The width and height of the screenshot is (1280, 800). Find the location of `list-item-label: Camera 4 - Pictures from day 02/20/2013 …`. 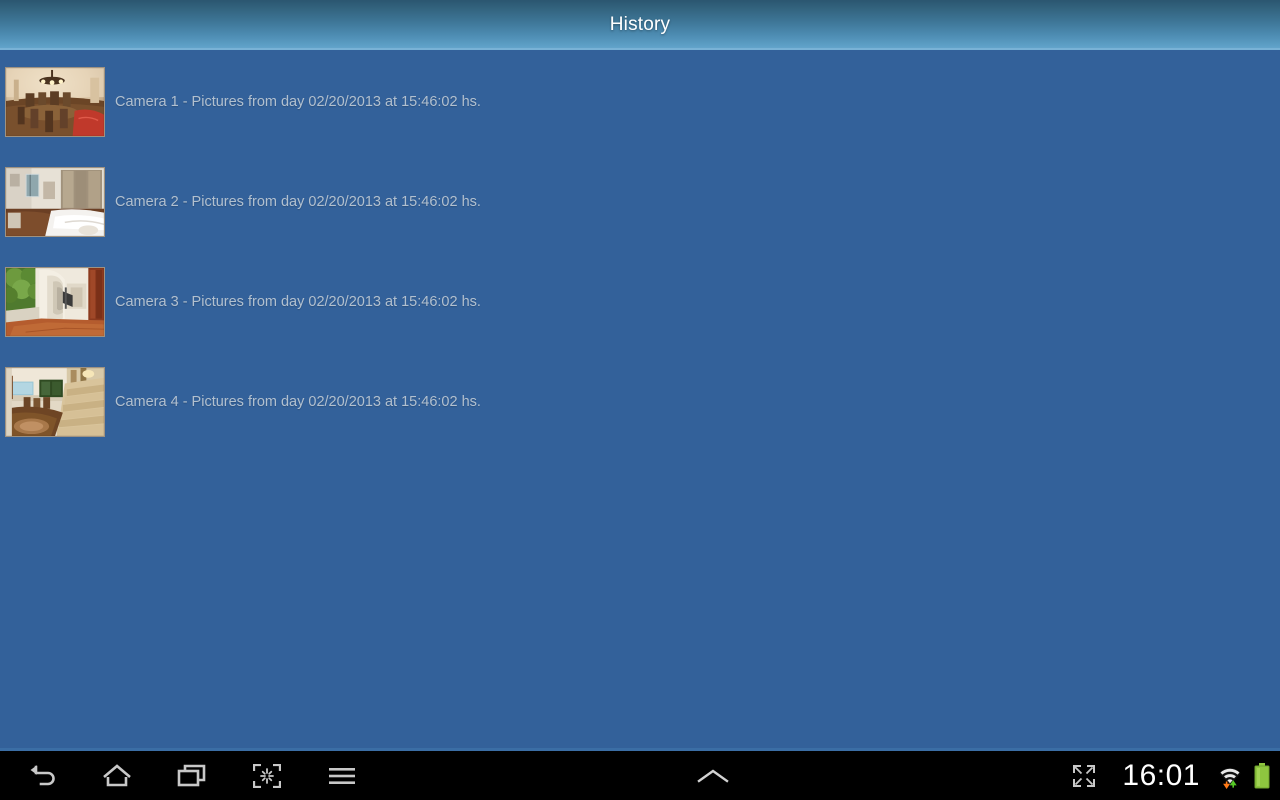

list-item-label: Camera 4 - Pictures from day 02/20/2013 … is located at coordinates (298, 402).